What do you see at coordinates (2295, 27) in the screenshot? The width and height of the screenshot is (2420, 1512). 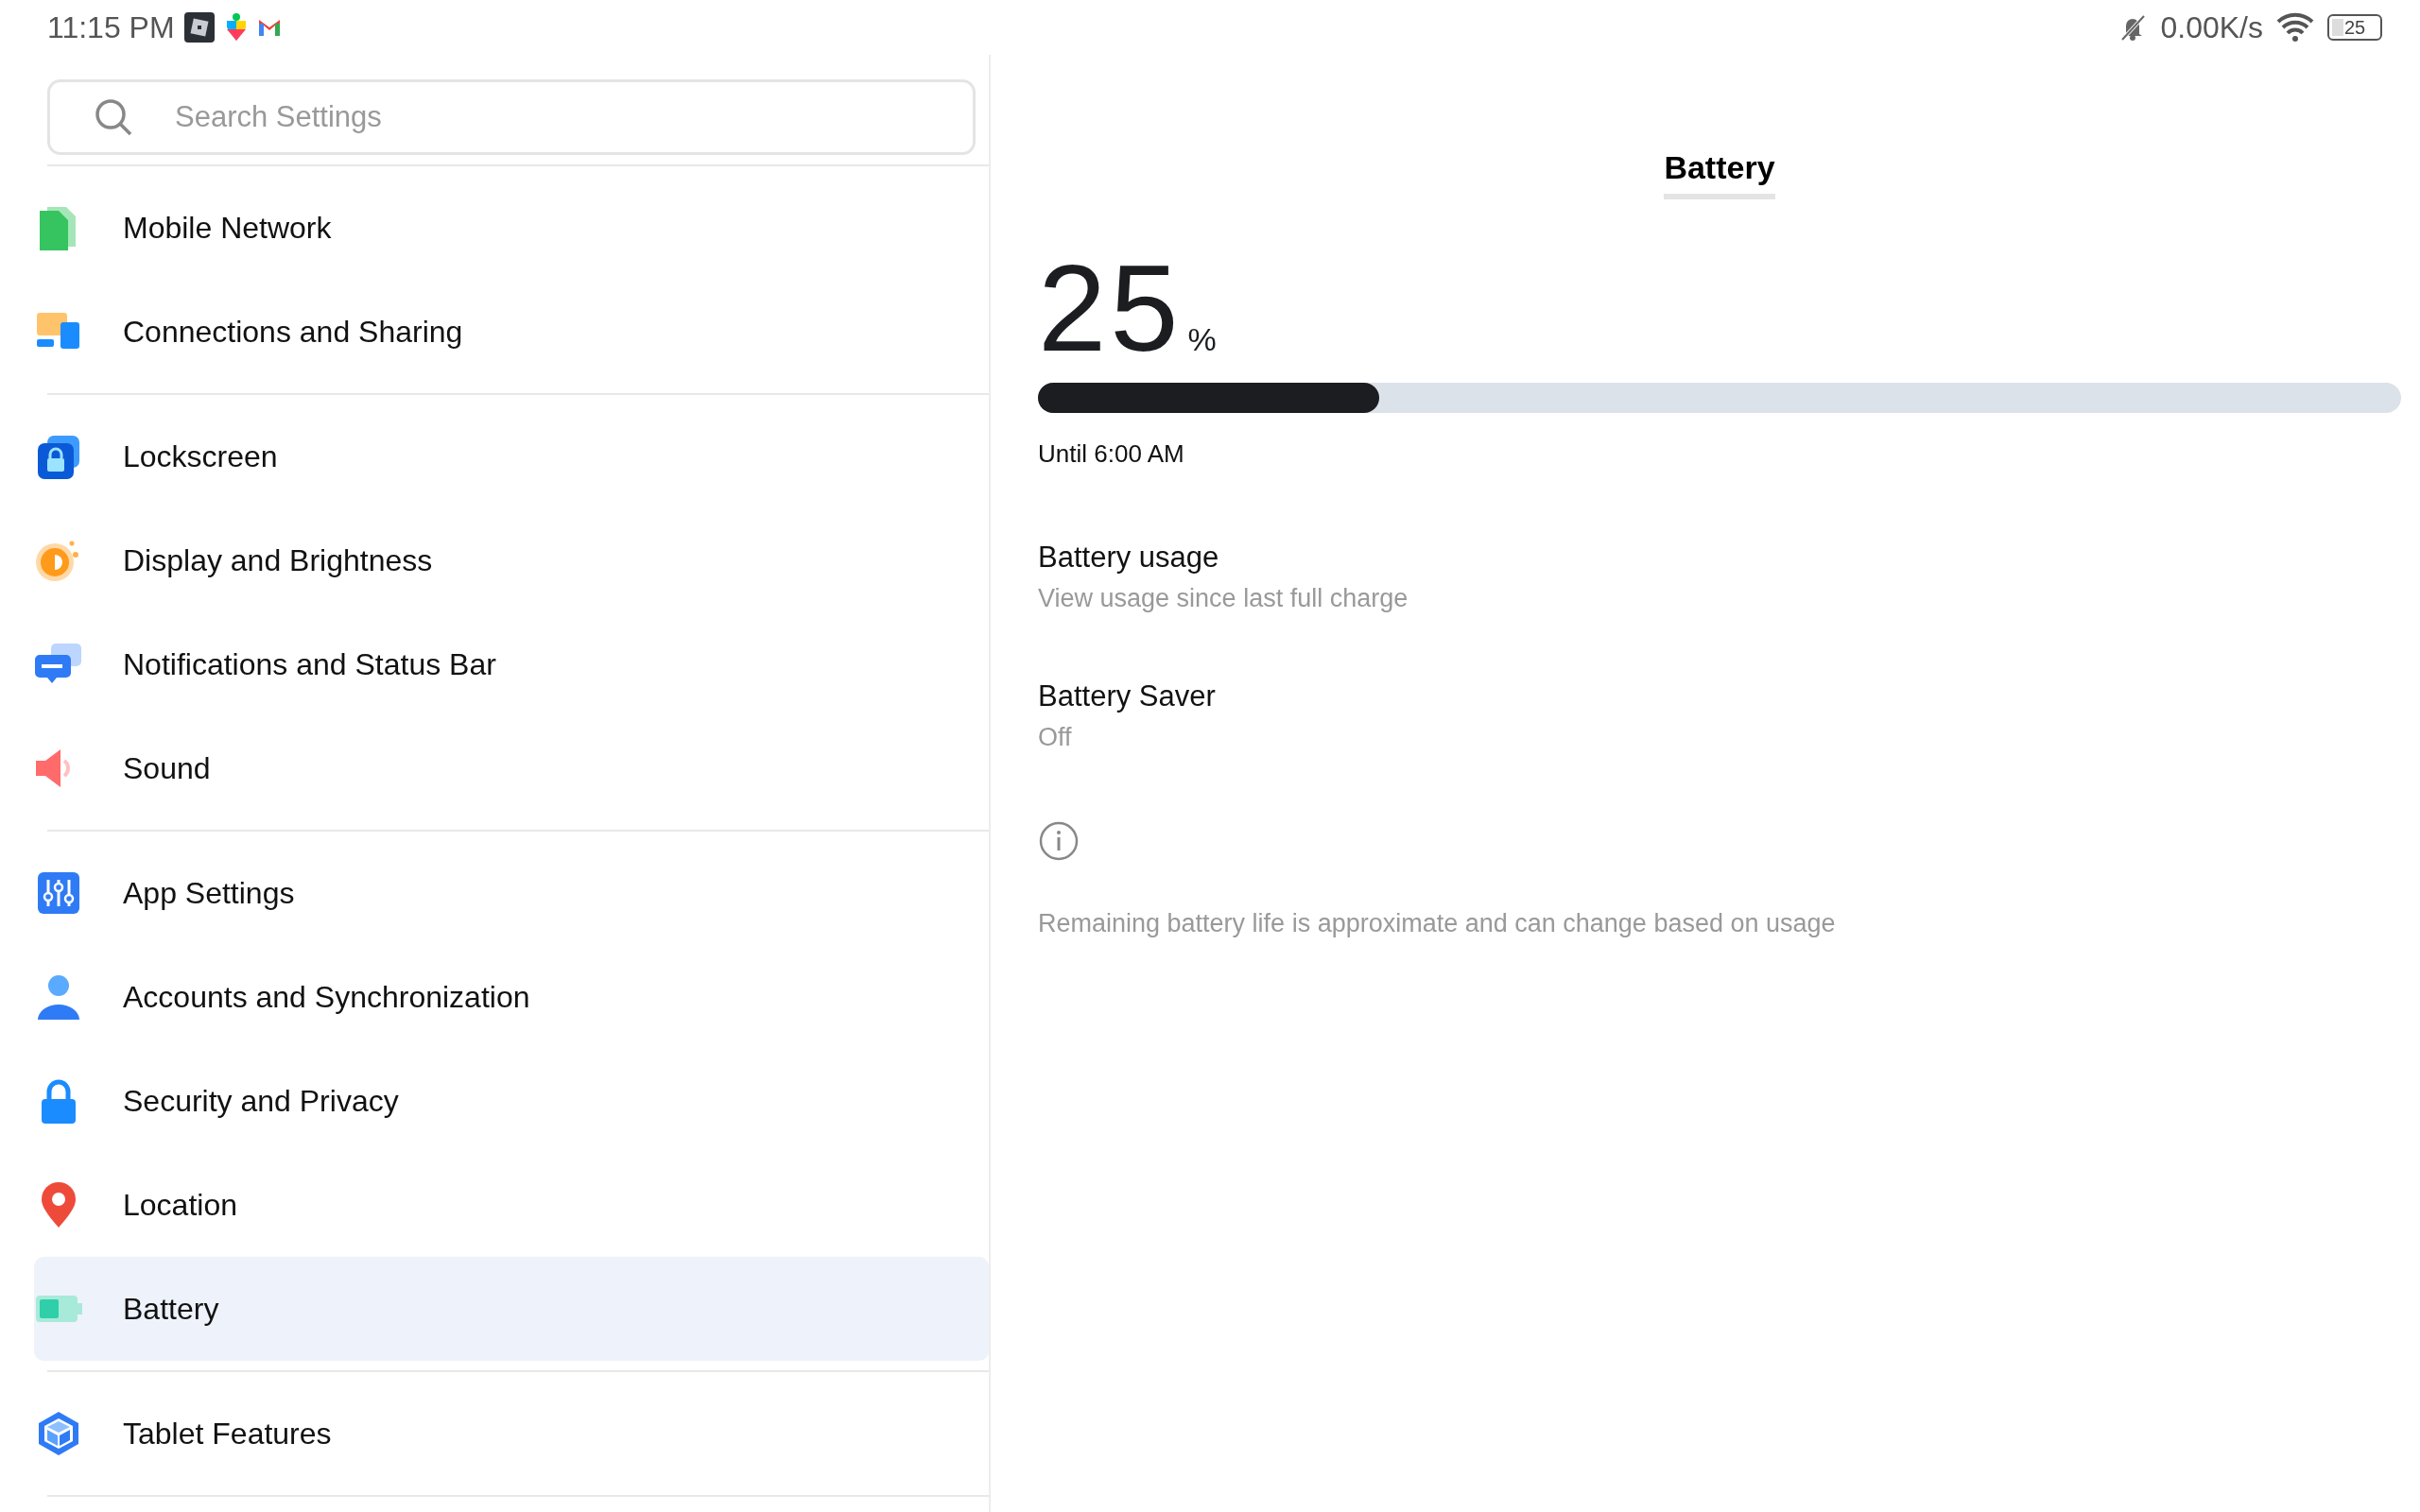 I see `wifi-icon` at bounding box center [2295, 27].